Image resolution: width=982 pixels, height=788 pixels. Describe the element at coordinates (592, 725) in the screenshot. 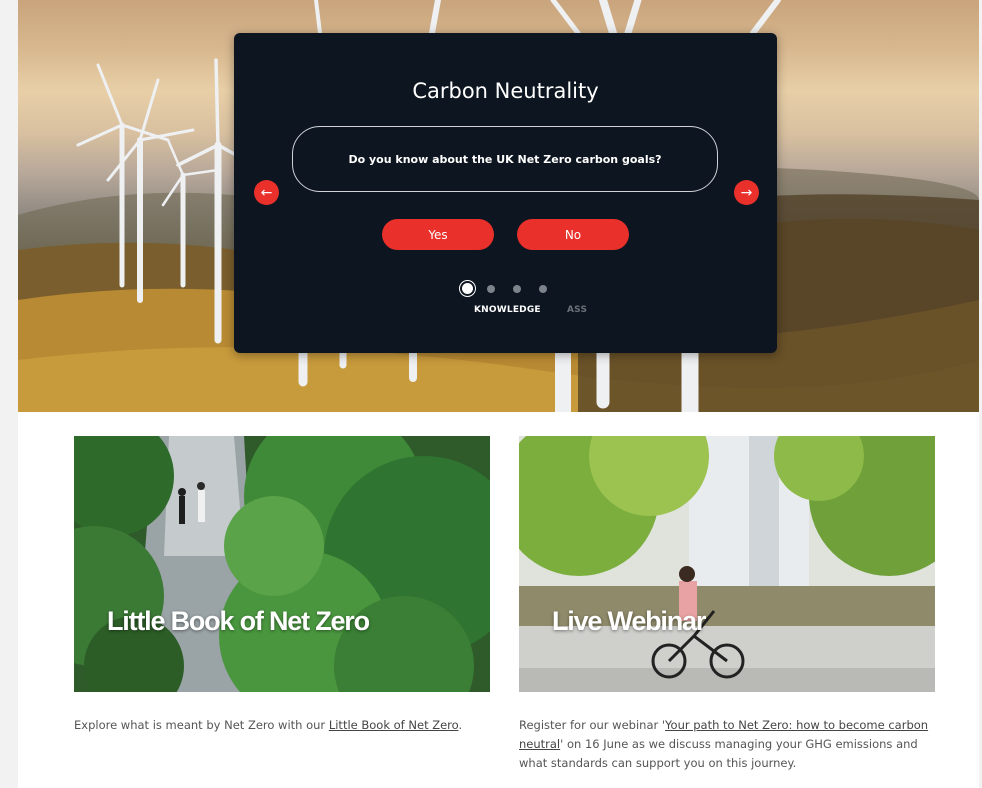

I see `webinar-text-before: Register for our webinar '` at that location.